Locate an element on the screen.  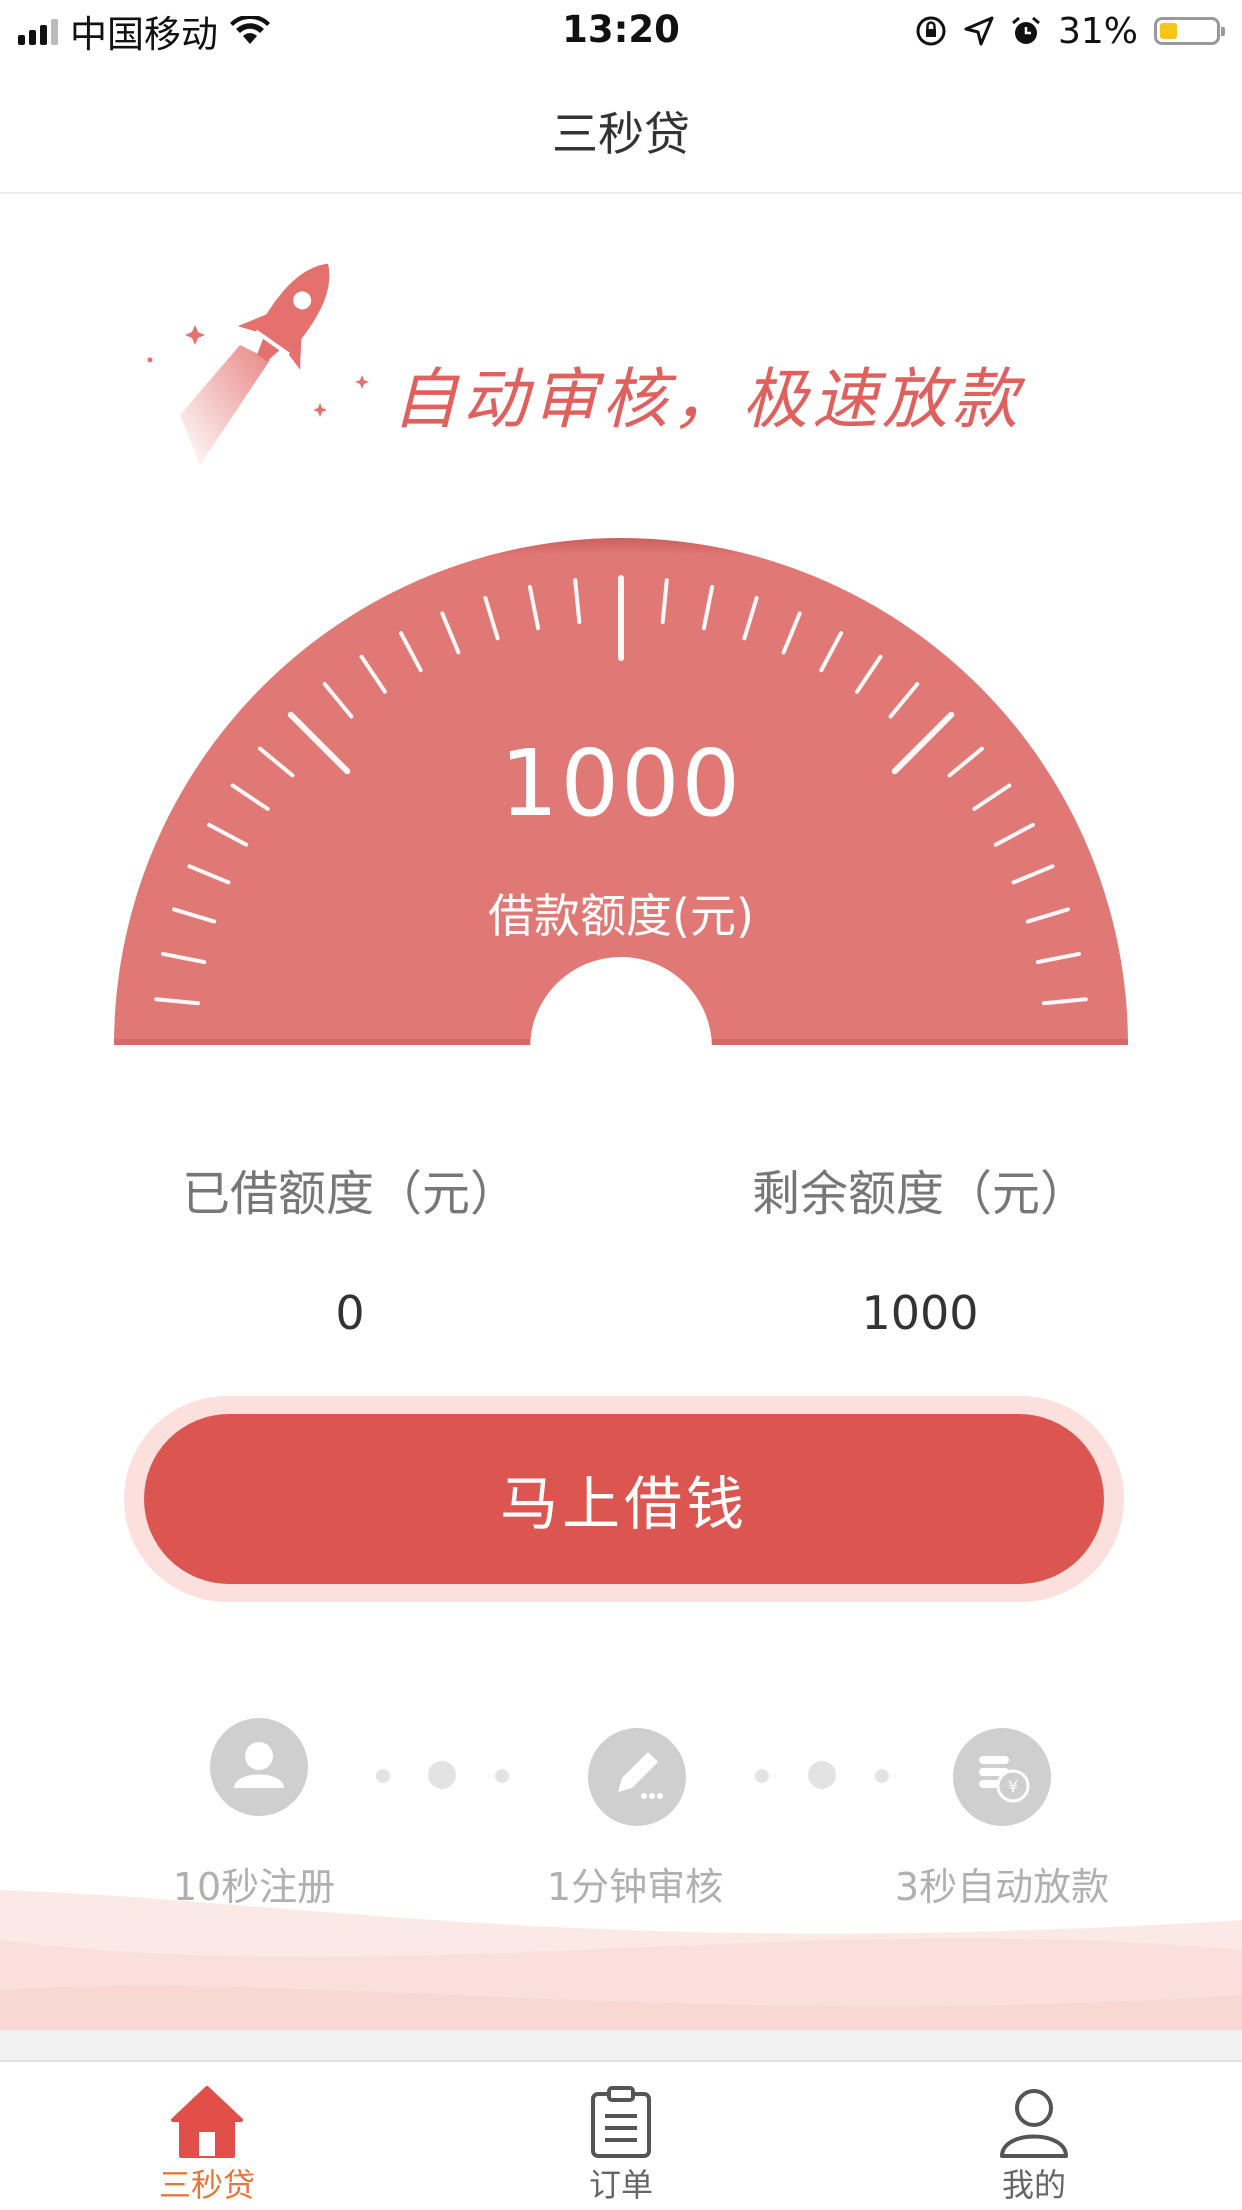
tab-home: 三秒贷 is located at coordinates (207, 2136).